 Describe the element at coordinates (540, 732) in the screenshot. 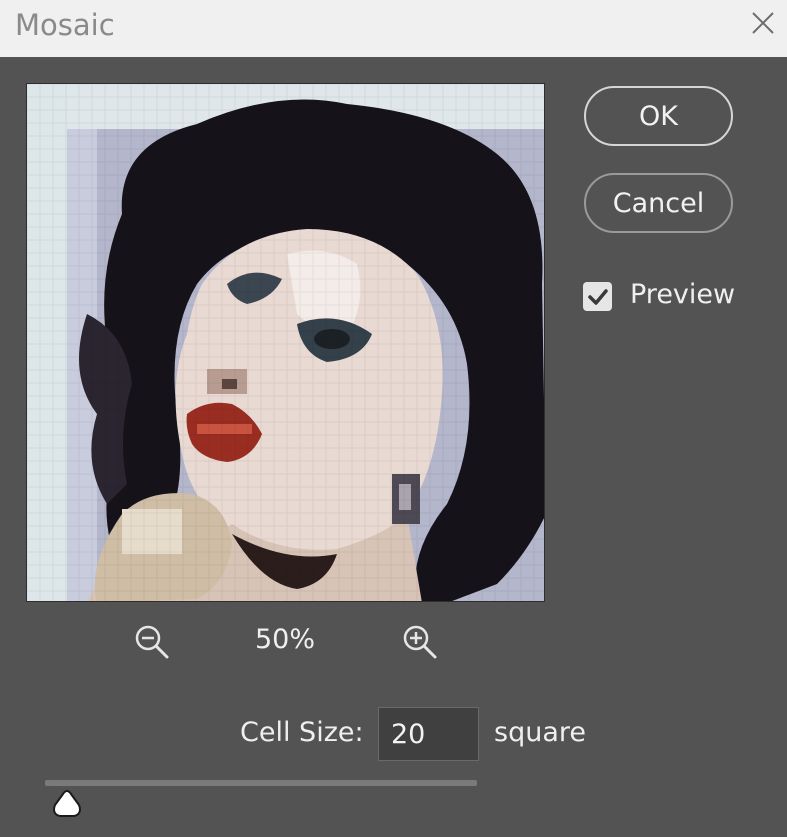

I see `cell-size-unit: square` at that location.